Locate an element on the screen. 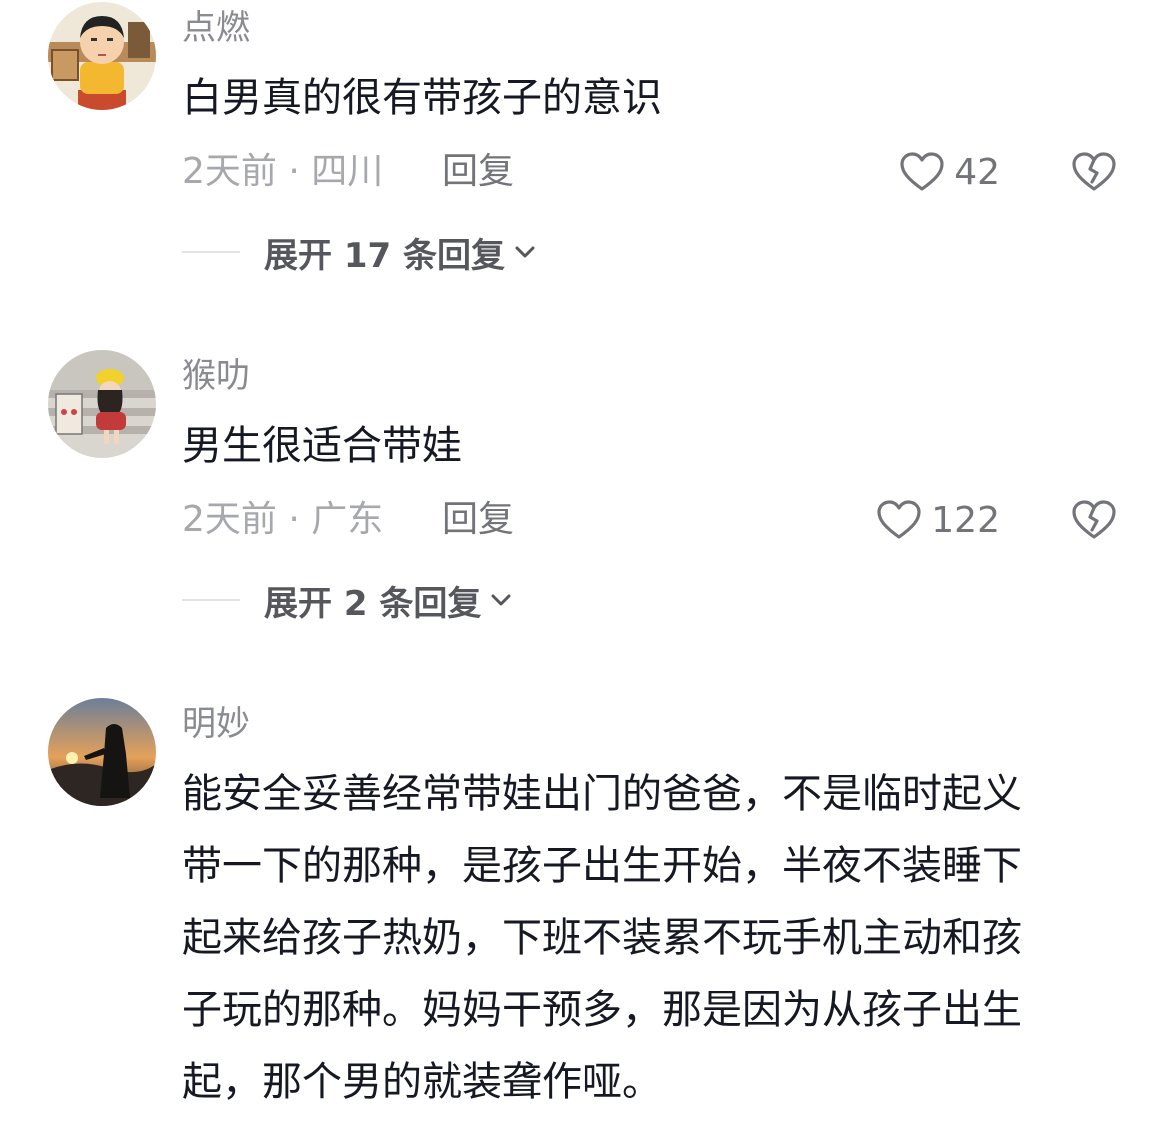 This screenshot has height=1135, width=1170. expand-replies-label: 展开 2 条回复 is located at coordinates (373, 603).